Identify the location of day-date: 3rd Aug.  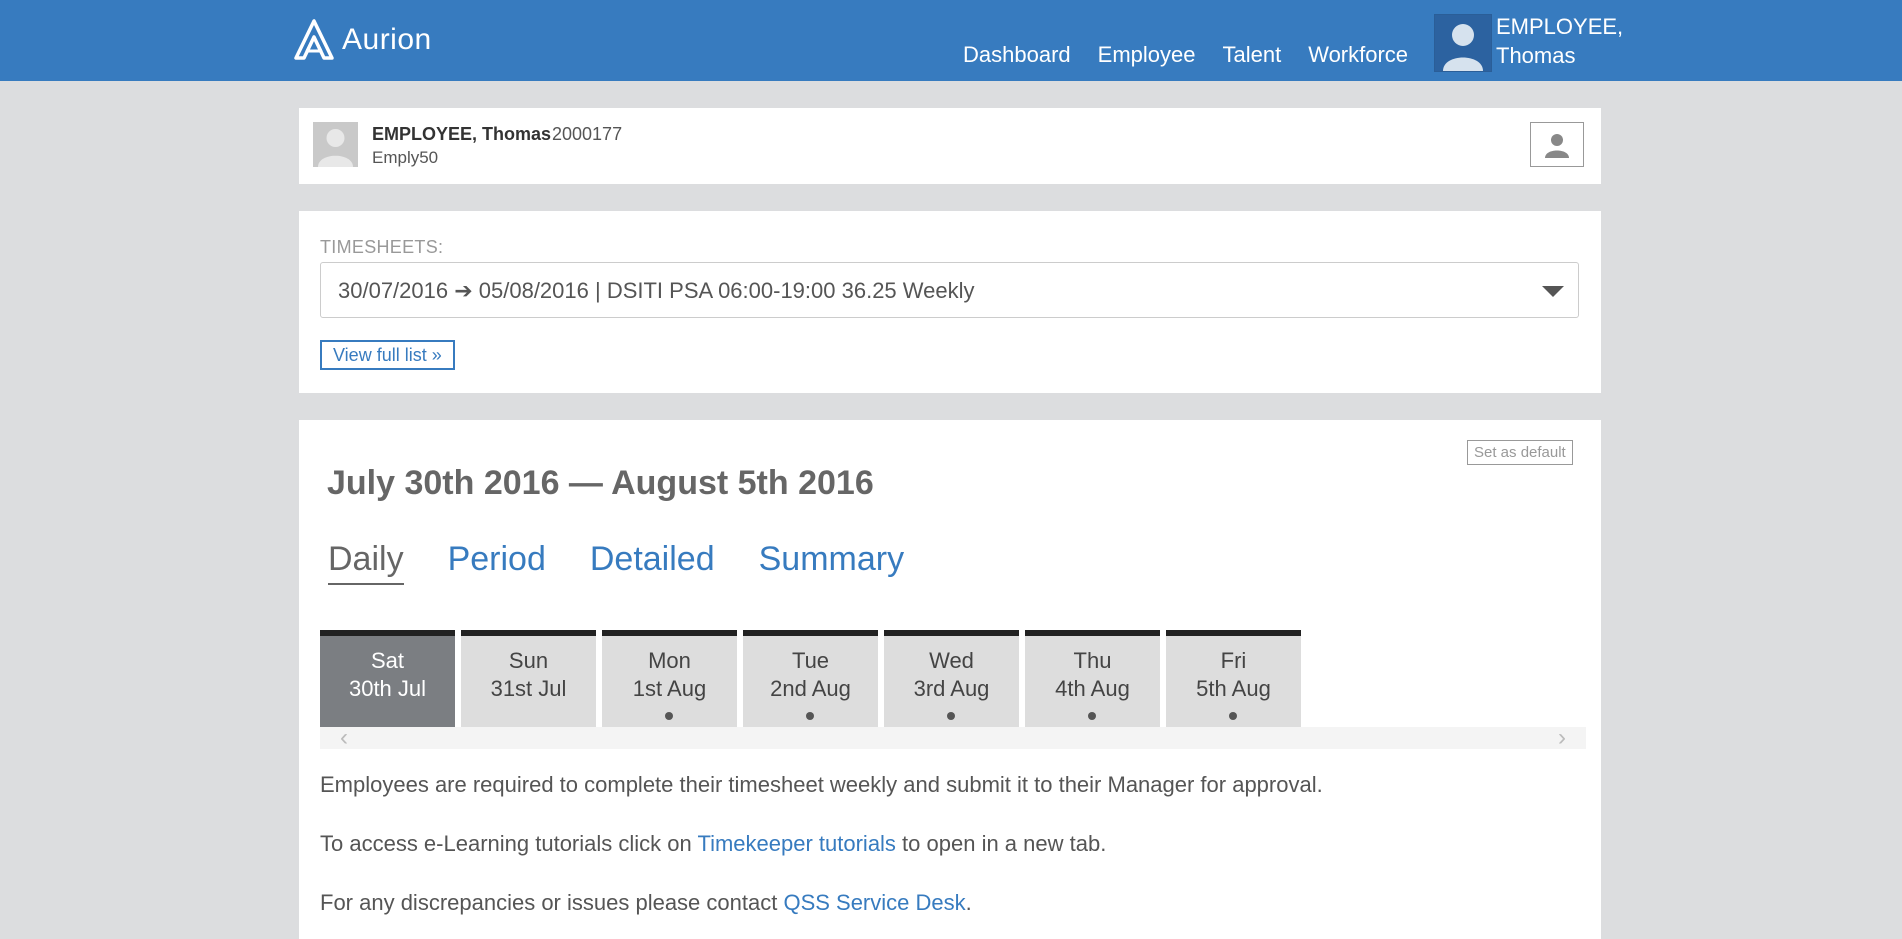
(951, 688).